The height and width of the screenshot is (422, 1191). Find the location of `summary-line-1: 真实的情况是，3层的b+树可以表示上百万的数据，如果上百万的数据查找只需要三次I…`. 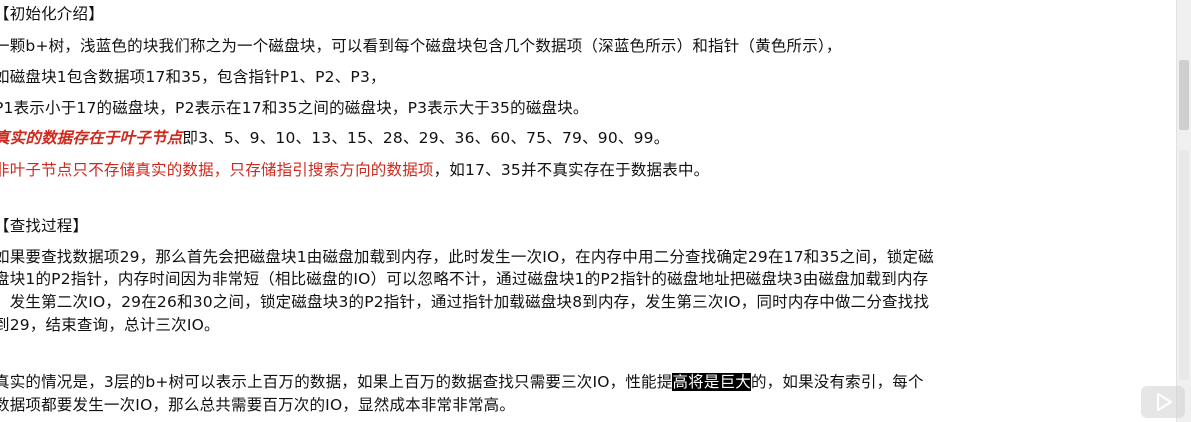

summary-line-1: 真实的情况是，3层的b+树可以表示上百万的数据，如果上百万的数据查找只需要三次I… is located at coordinates (462, 382).